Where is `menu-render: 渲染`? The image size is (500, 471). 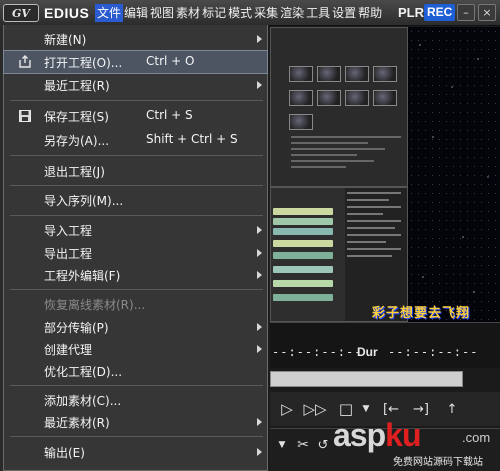
menu-render: 渲染 is located at coordinates (292, 13).